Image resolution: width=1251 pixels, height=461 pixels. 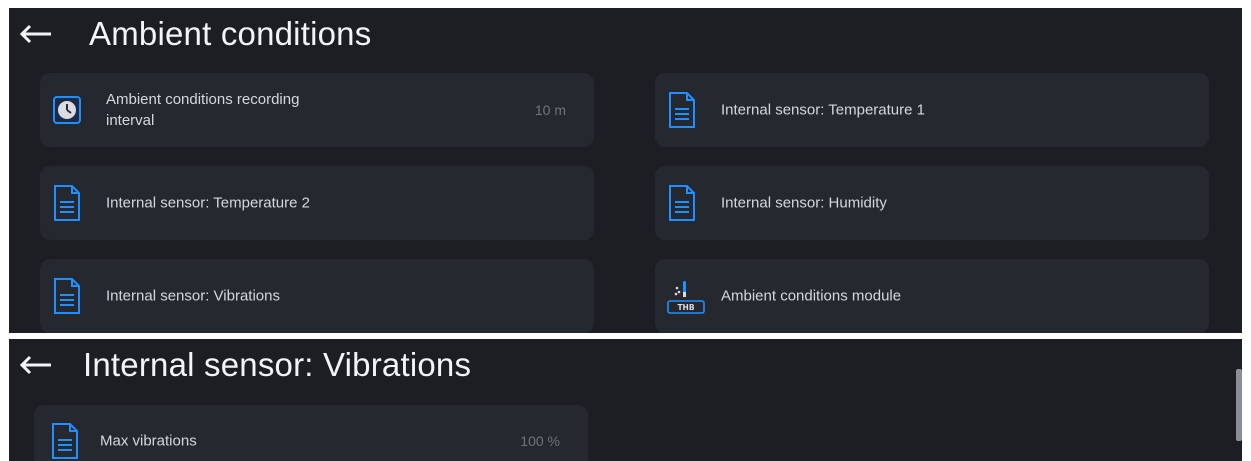 What do you see at coordinates (686, 296) in the screenshot?
I see `thb-module-icon: THB` at bounding box center [686, 296].